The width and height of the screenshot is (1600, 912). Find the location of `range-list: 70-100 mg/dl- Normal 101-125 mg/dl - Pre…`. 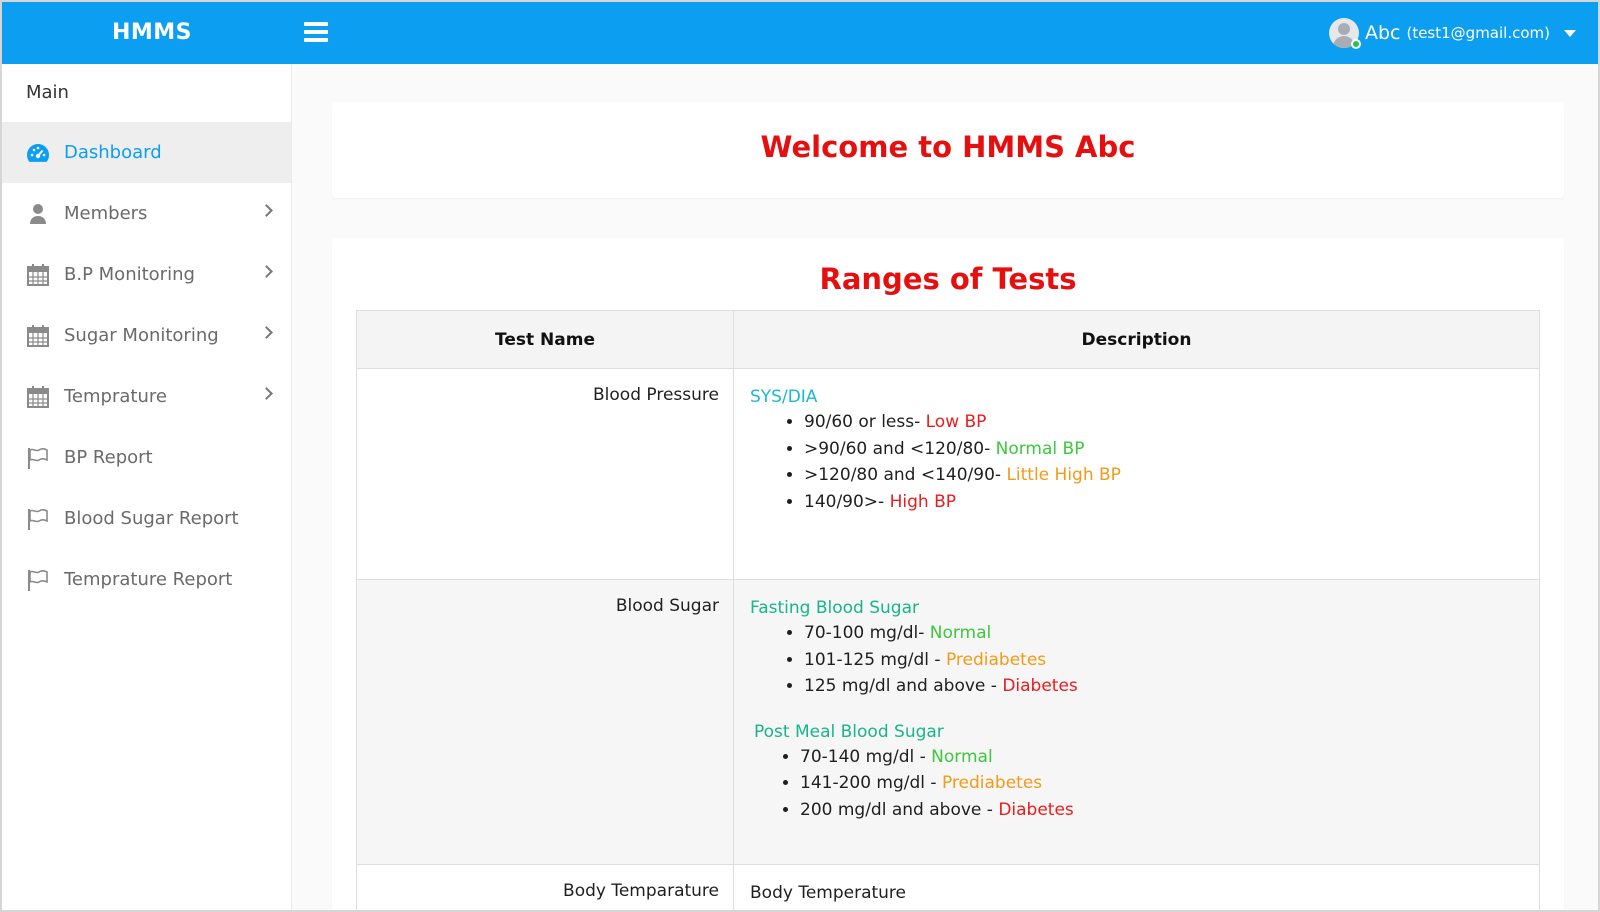

range-list: 70-100 mg/dl- Normal 101-125 mg/dl - Pre… is located at coordinates (1171, 660).